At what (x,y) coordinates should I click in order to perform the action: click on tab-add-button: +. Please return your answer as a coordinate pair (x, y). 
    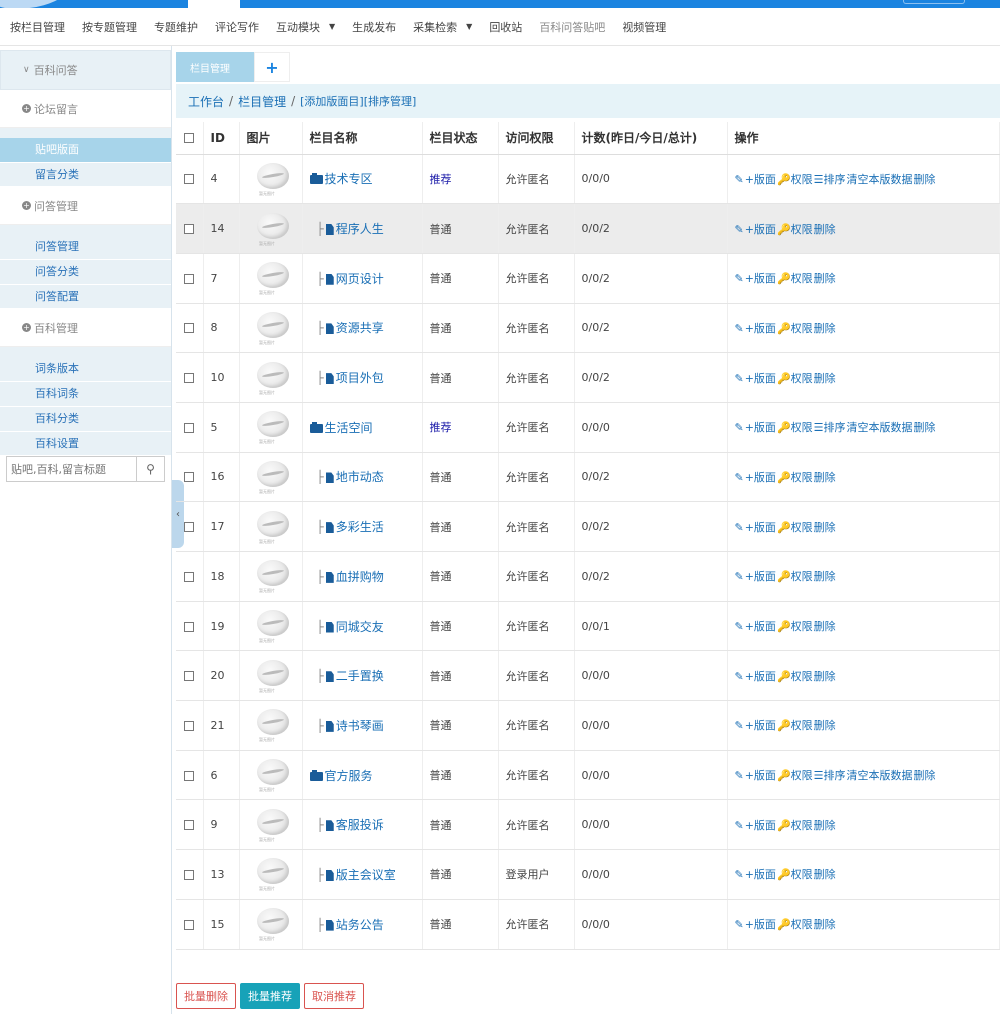
    Looking at the image, I should click on (272, 67).